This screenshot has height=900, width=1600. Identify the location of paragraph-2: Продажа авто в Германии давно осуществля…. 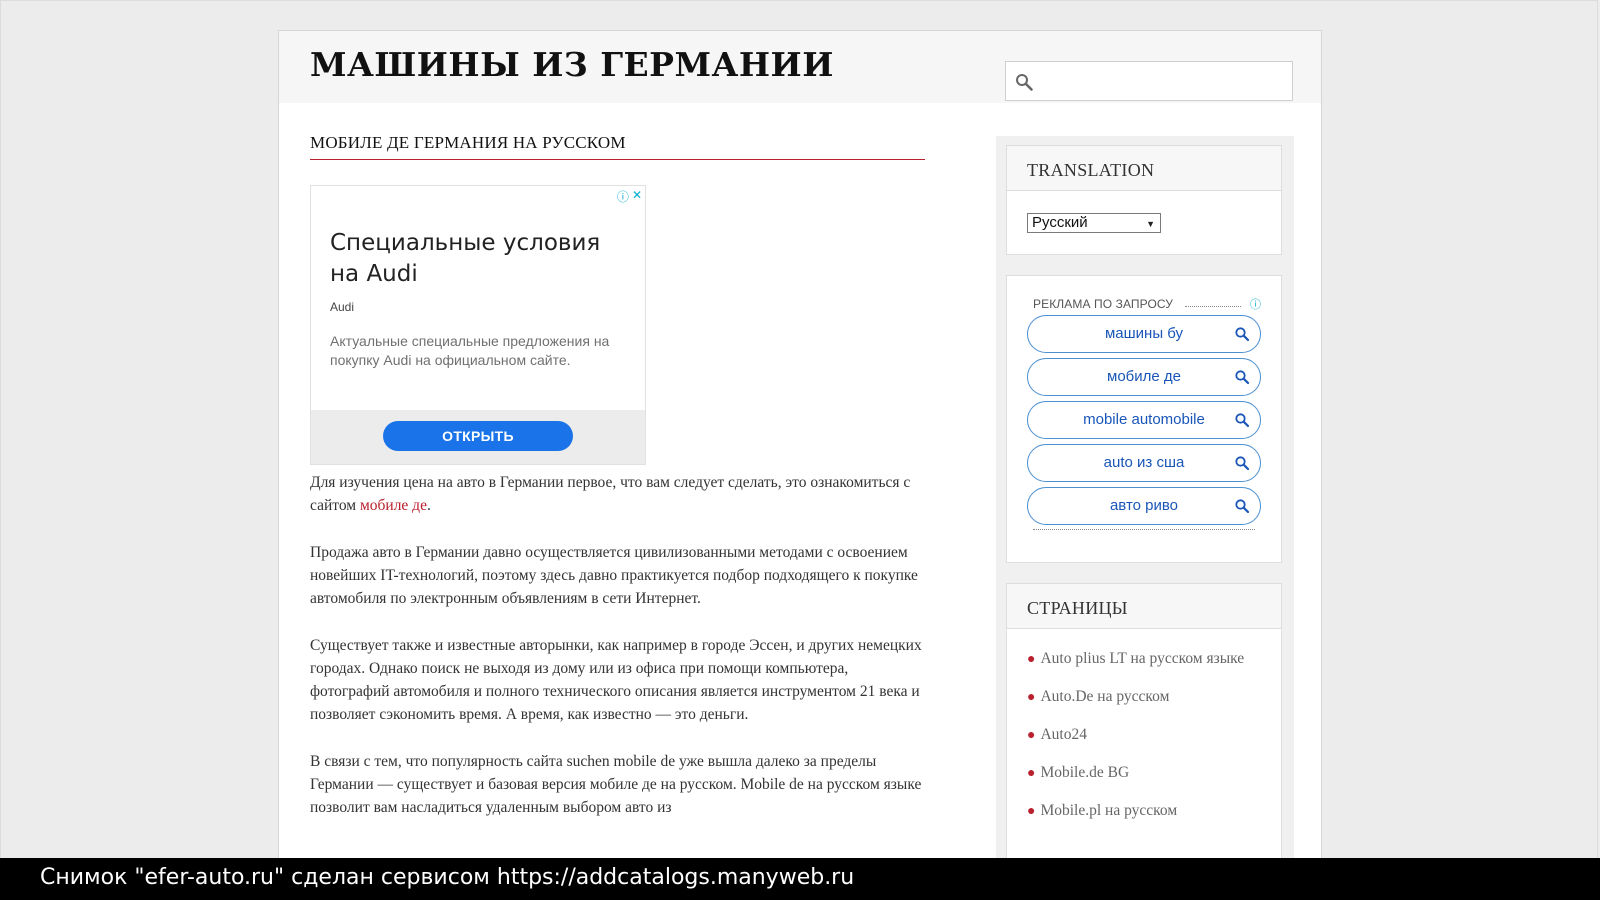
(614, 575).